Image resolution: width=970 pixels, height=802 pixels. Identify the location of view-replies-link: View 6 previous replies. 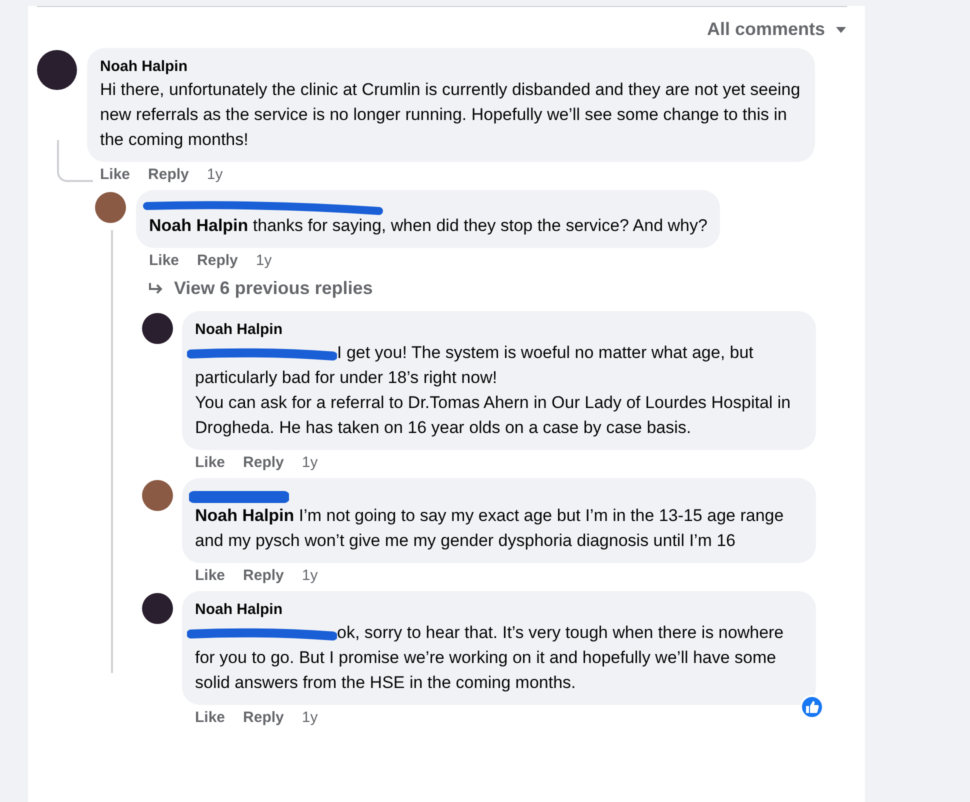
(494, 293).